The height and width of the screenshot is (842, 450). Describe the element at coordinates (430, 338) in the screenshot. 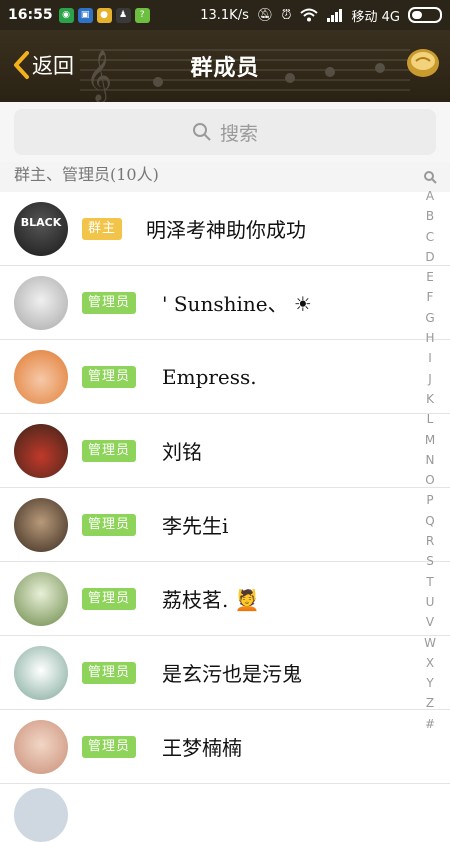

I see `index-letter: H` at that location.